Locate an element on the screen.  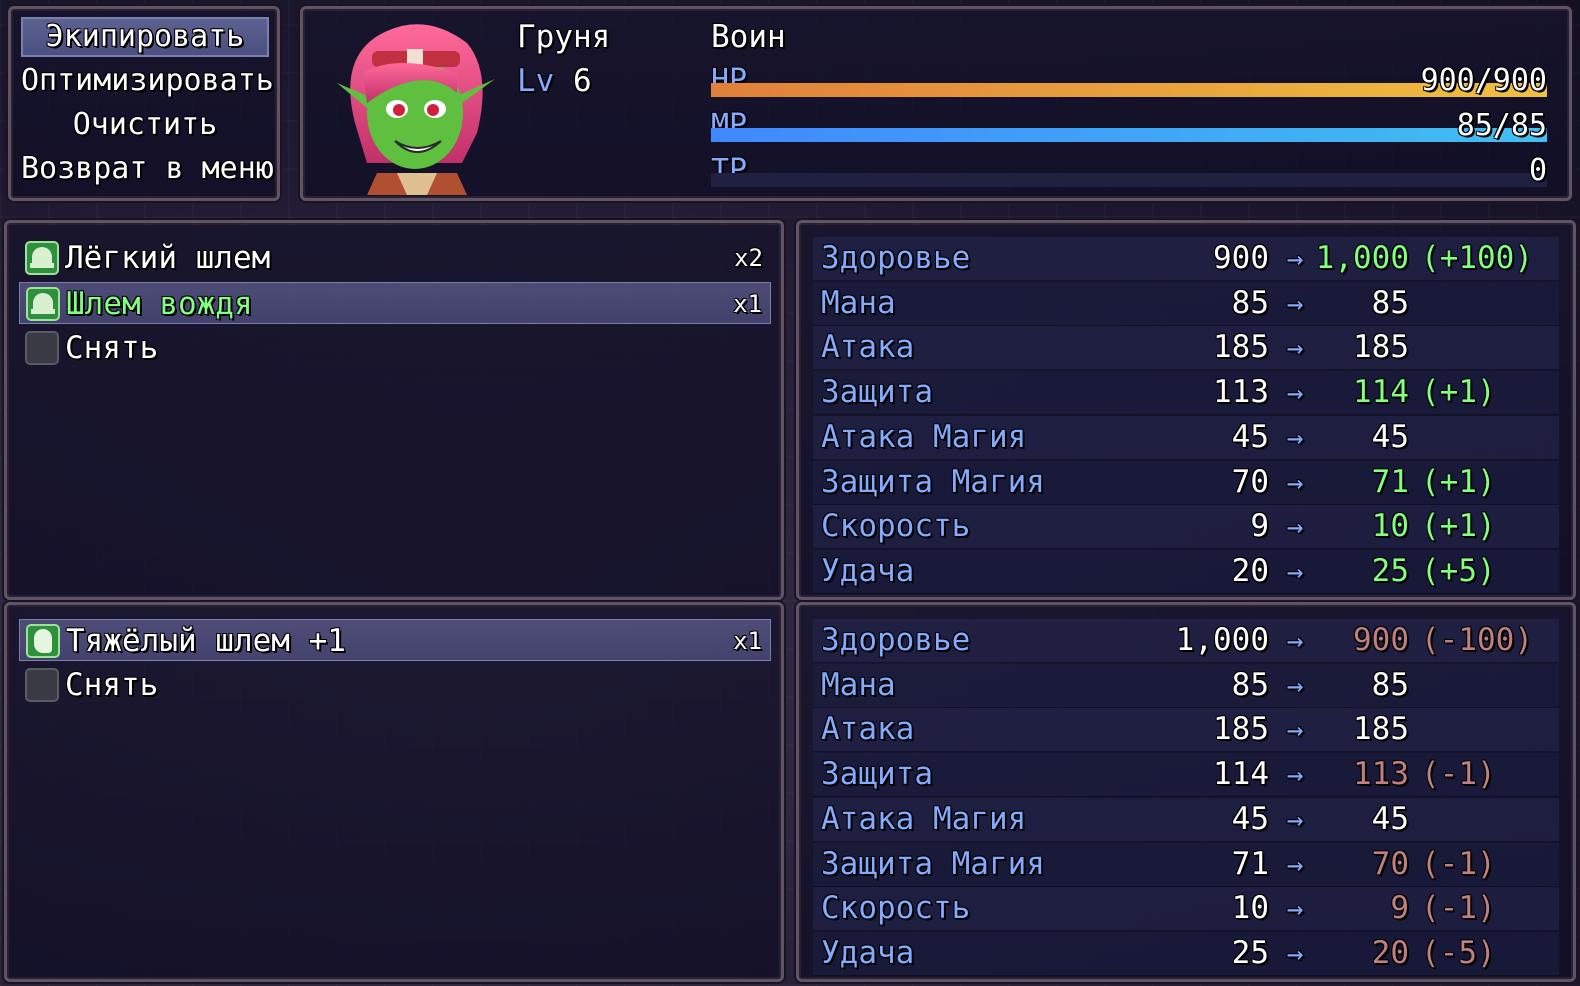
param-row: Удача 25 → 20 (-5) is located at coordinates (1186, 953).